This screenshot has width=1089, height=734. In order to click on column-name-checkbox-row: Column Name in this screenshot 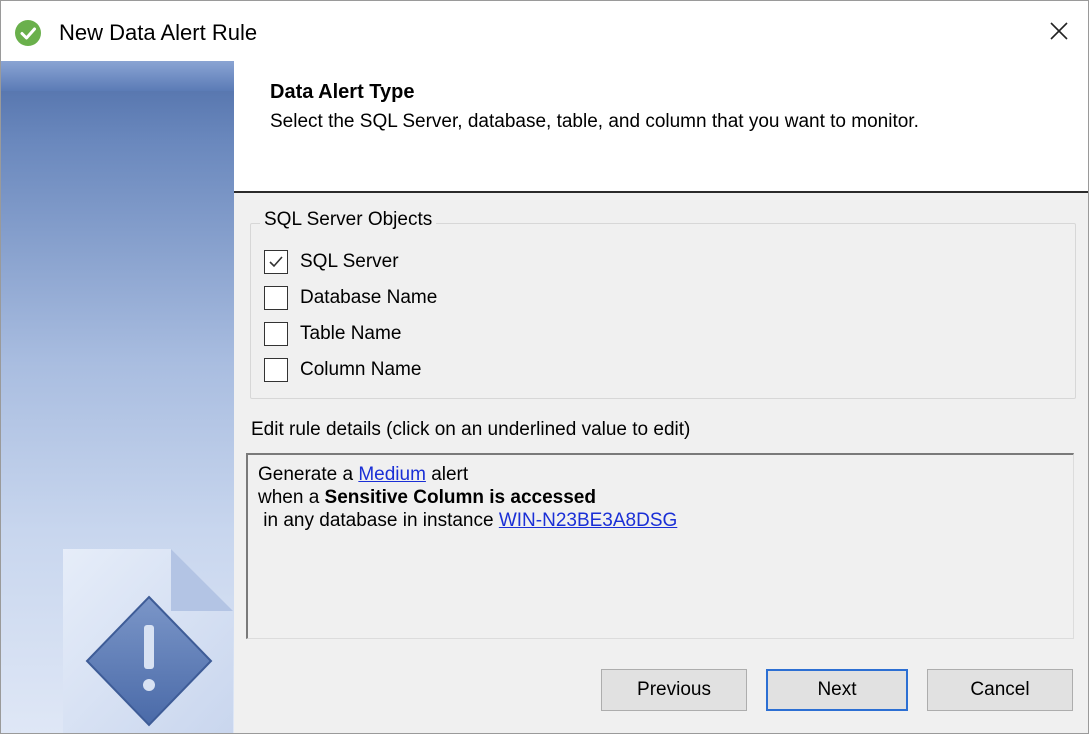, I will do `click(342, 370)`.